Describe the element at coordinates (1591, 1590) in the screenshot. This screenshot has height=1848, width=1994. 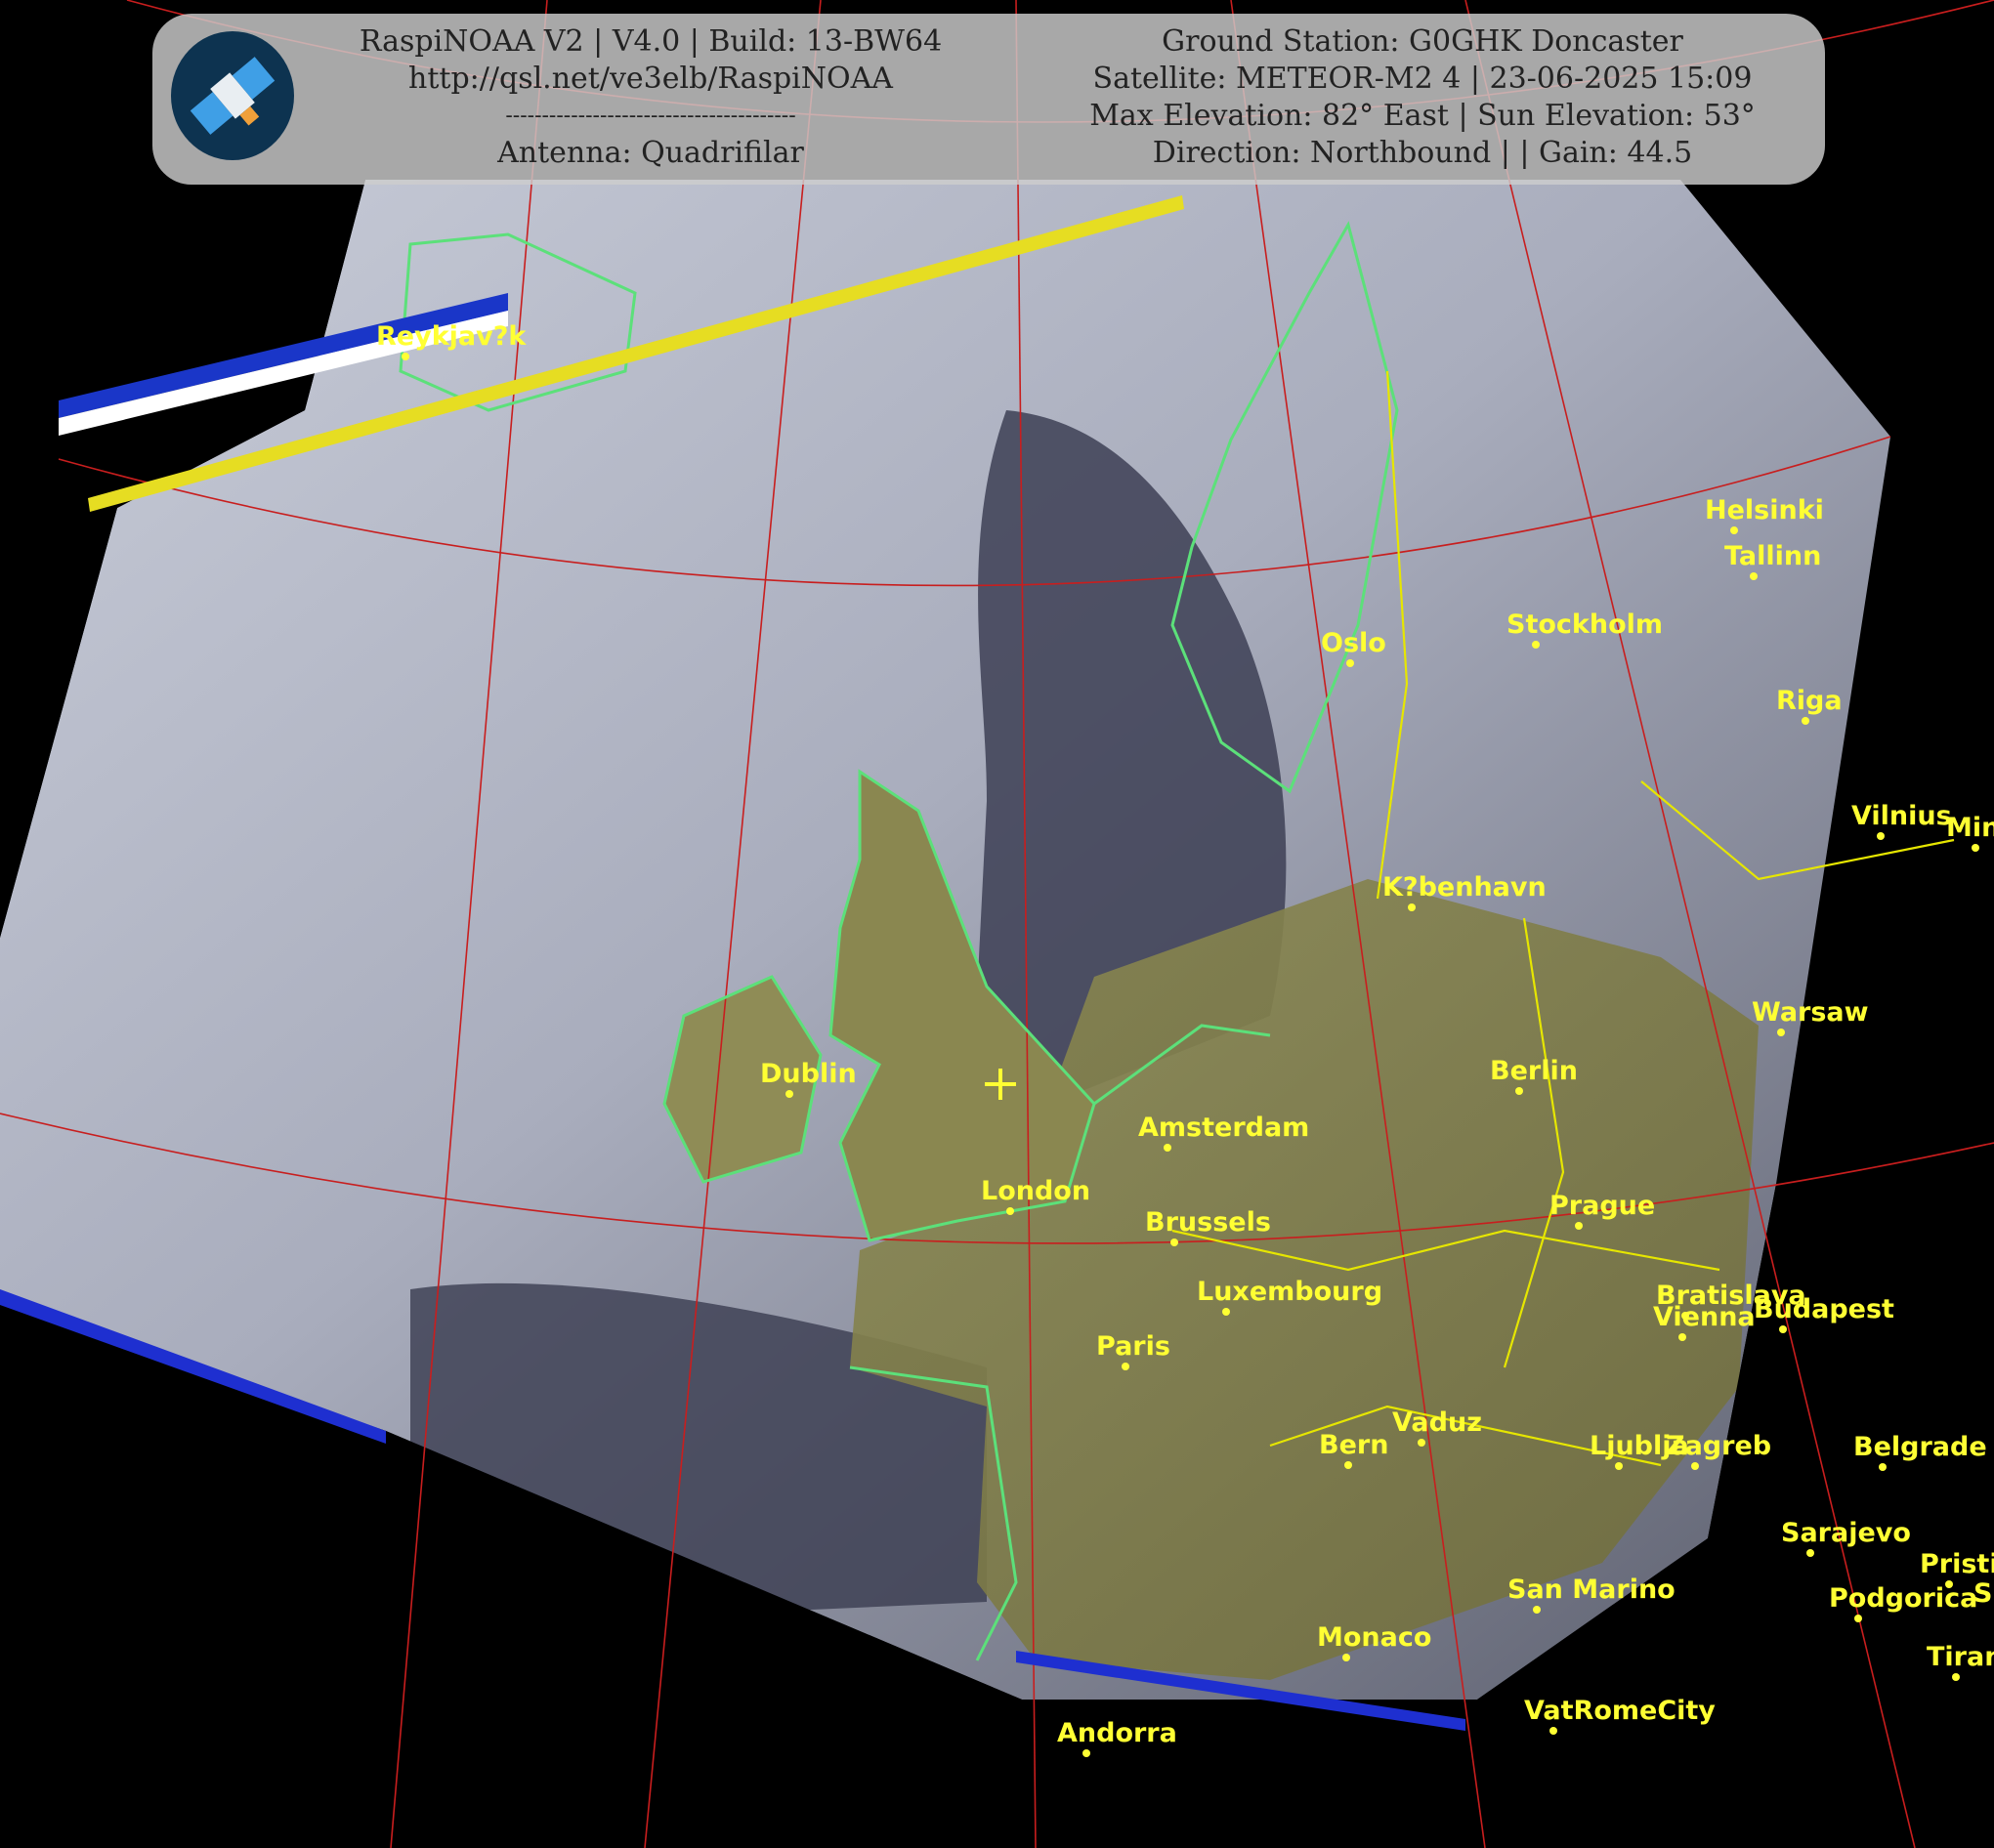
I see `city-label: San Marino` at that location.